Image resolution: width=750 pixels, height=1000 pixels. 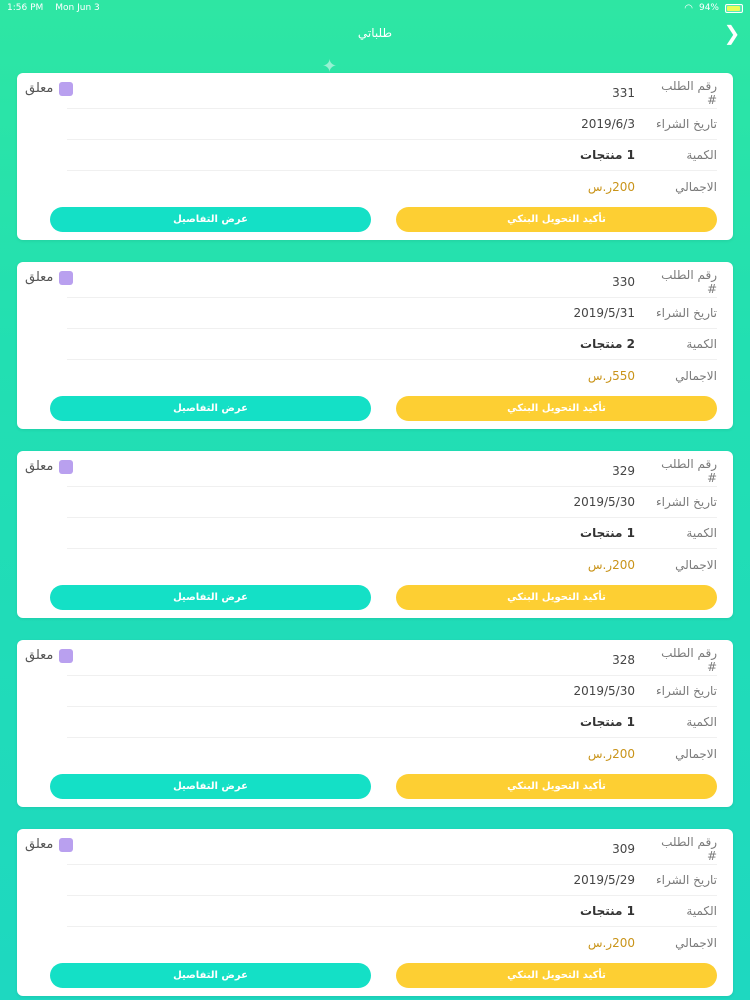 I want to click on status-bar: 1:56 PM Mon Jun 3 ◠ 94%, so click(x=375, y=8).